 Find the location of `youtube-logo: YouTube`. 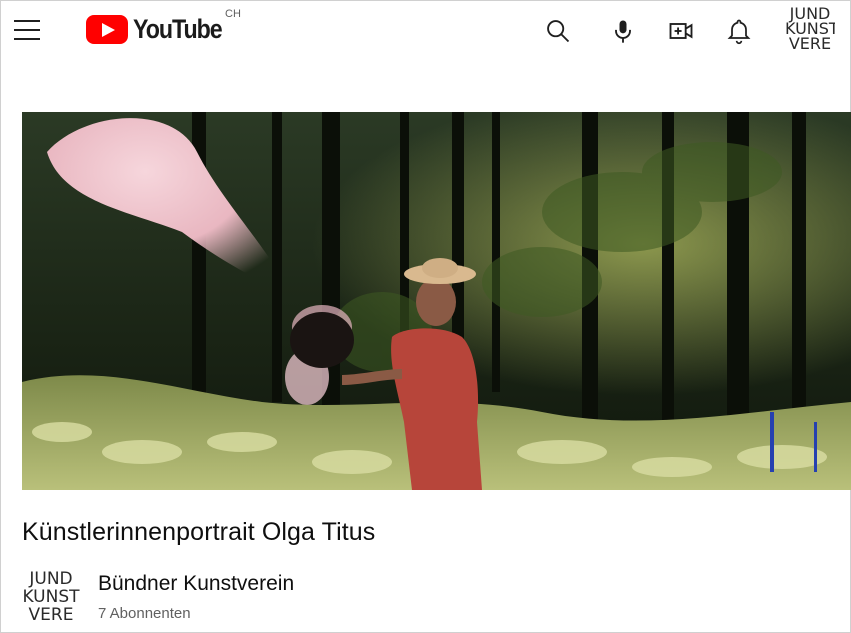

youtube-logo: YouTube is located at coordinates (161, 29).